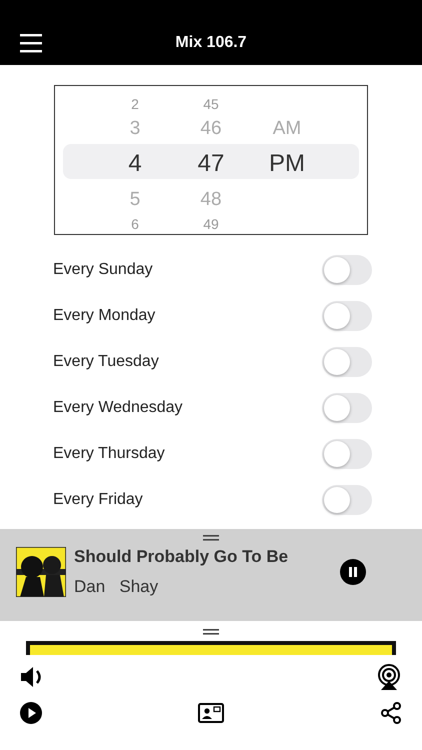  Describe the element at coordinates (211, 199) in the screenshot. I see `picker-value: 48` at that location.